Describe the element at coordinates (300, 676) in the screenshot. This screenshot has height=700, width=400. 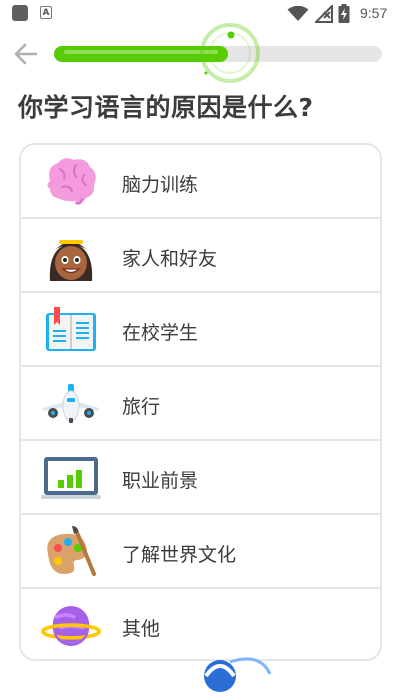
I see `watermark-logo` at that location.